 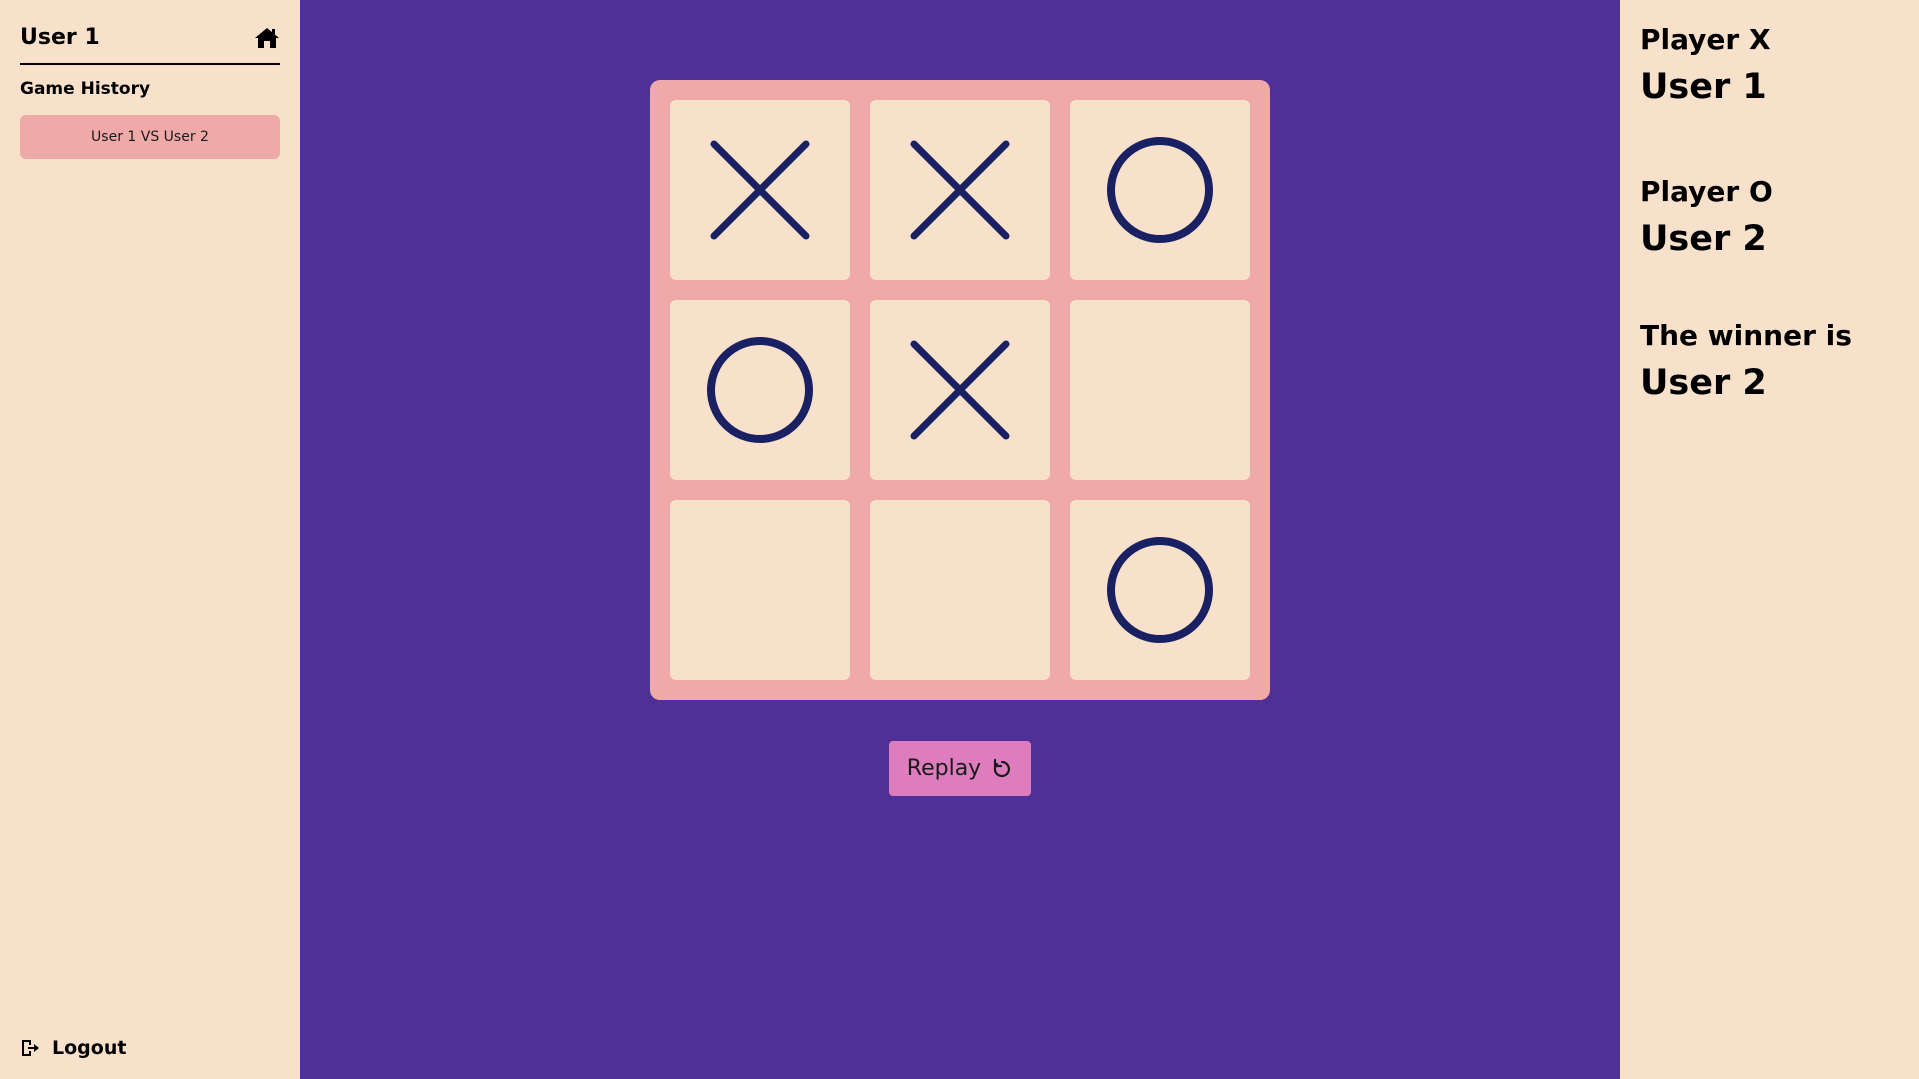 What do you see at coordinates (1703, 383) in the screenshot?
I see `winner-name: User 2` at bounding box center [1703, 383].